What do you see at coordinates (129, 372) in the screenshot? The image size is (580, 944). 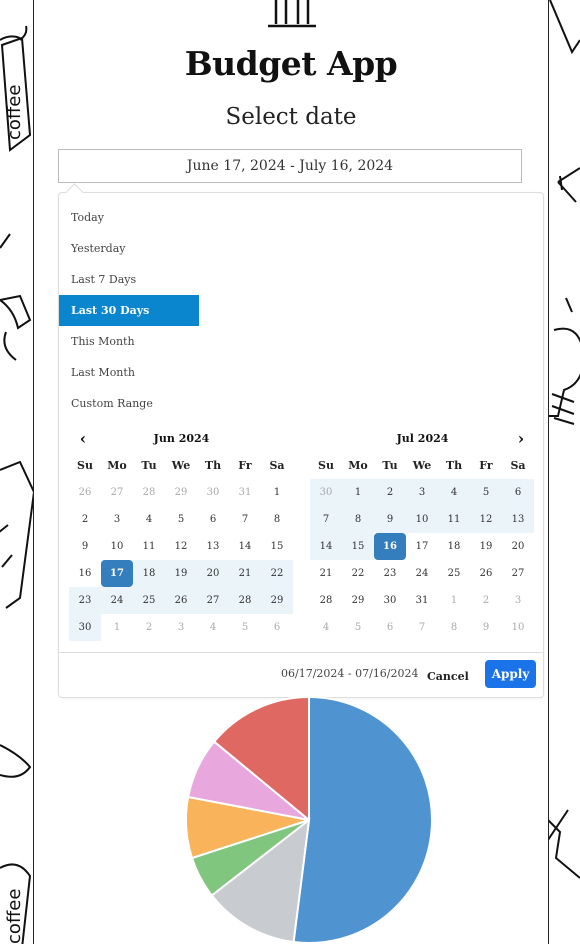 I see `range-item-last-month: Last Month` at bounding box center [129, 372].